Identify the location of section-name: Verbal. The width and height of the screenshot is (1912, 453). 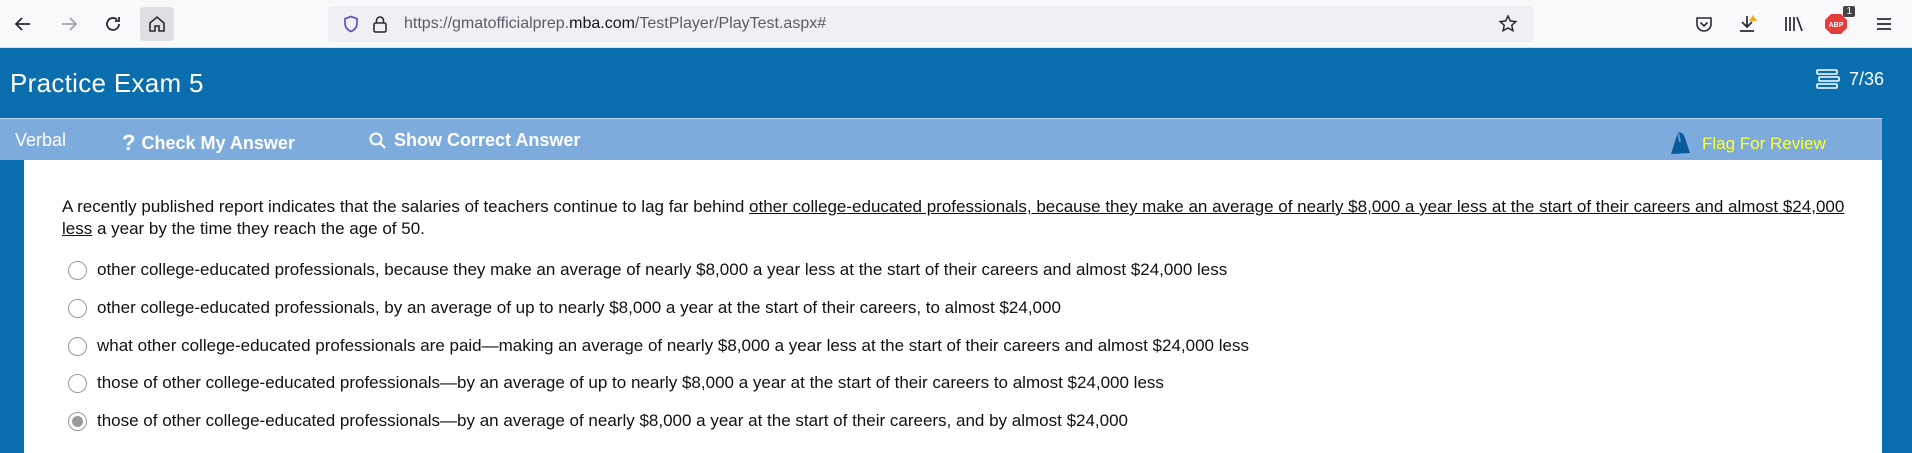
(41, 140).